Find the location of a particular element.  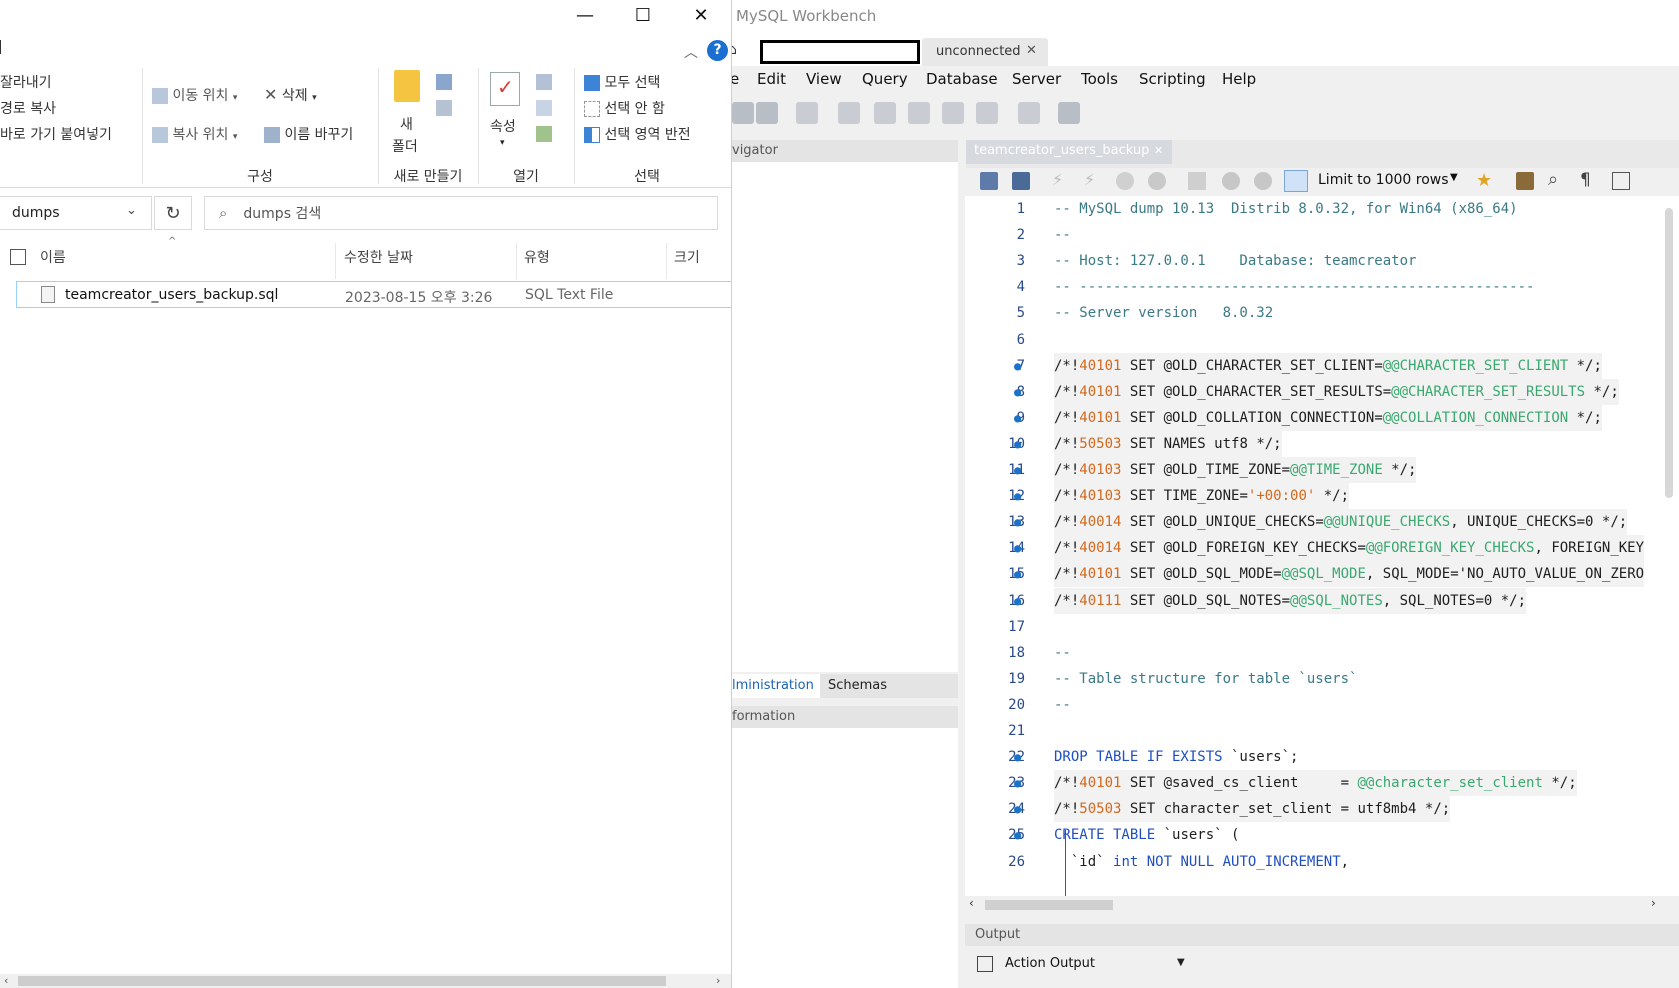

new-item-icon is located at coordinates (444, 82).